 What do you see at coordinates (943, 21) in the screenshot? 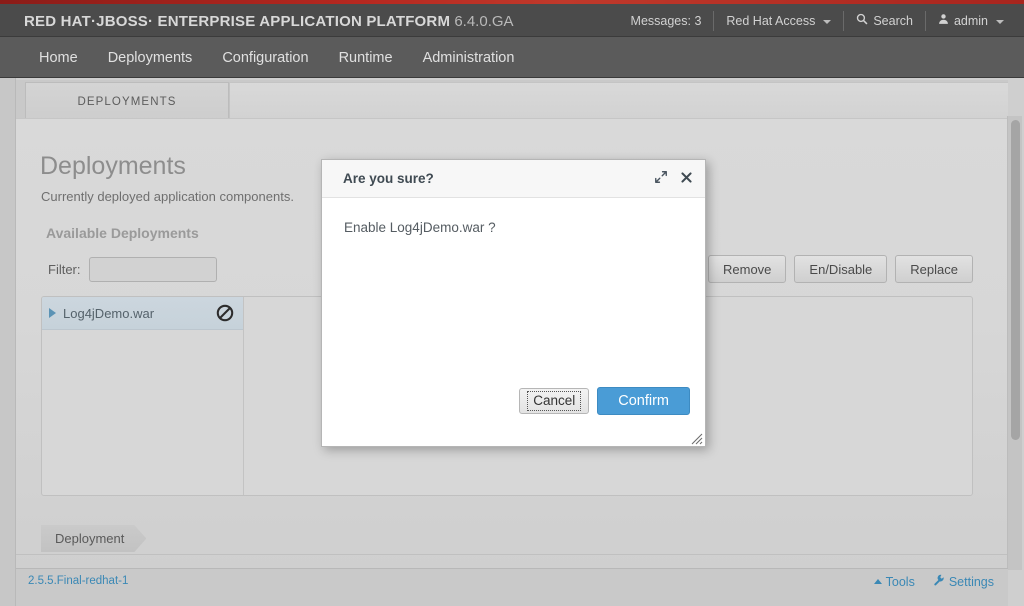
I see `user-icon` at bounding box center [943, 21].